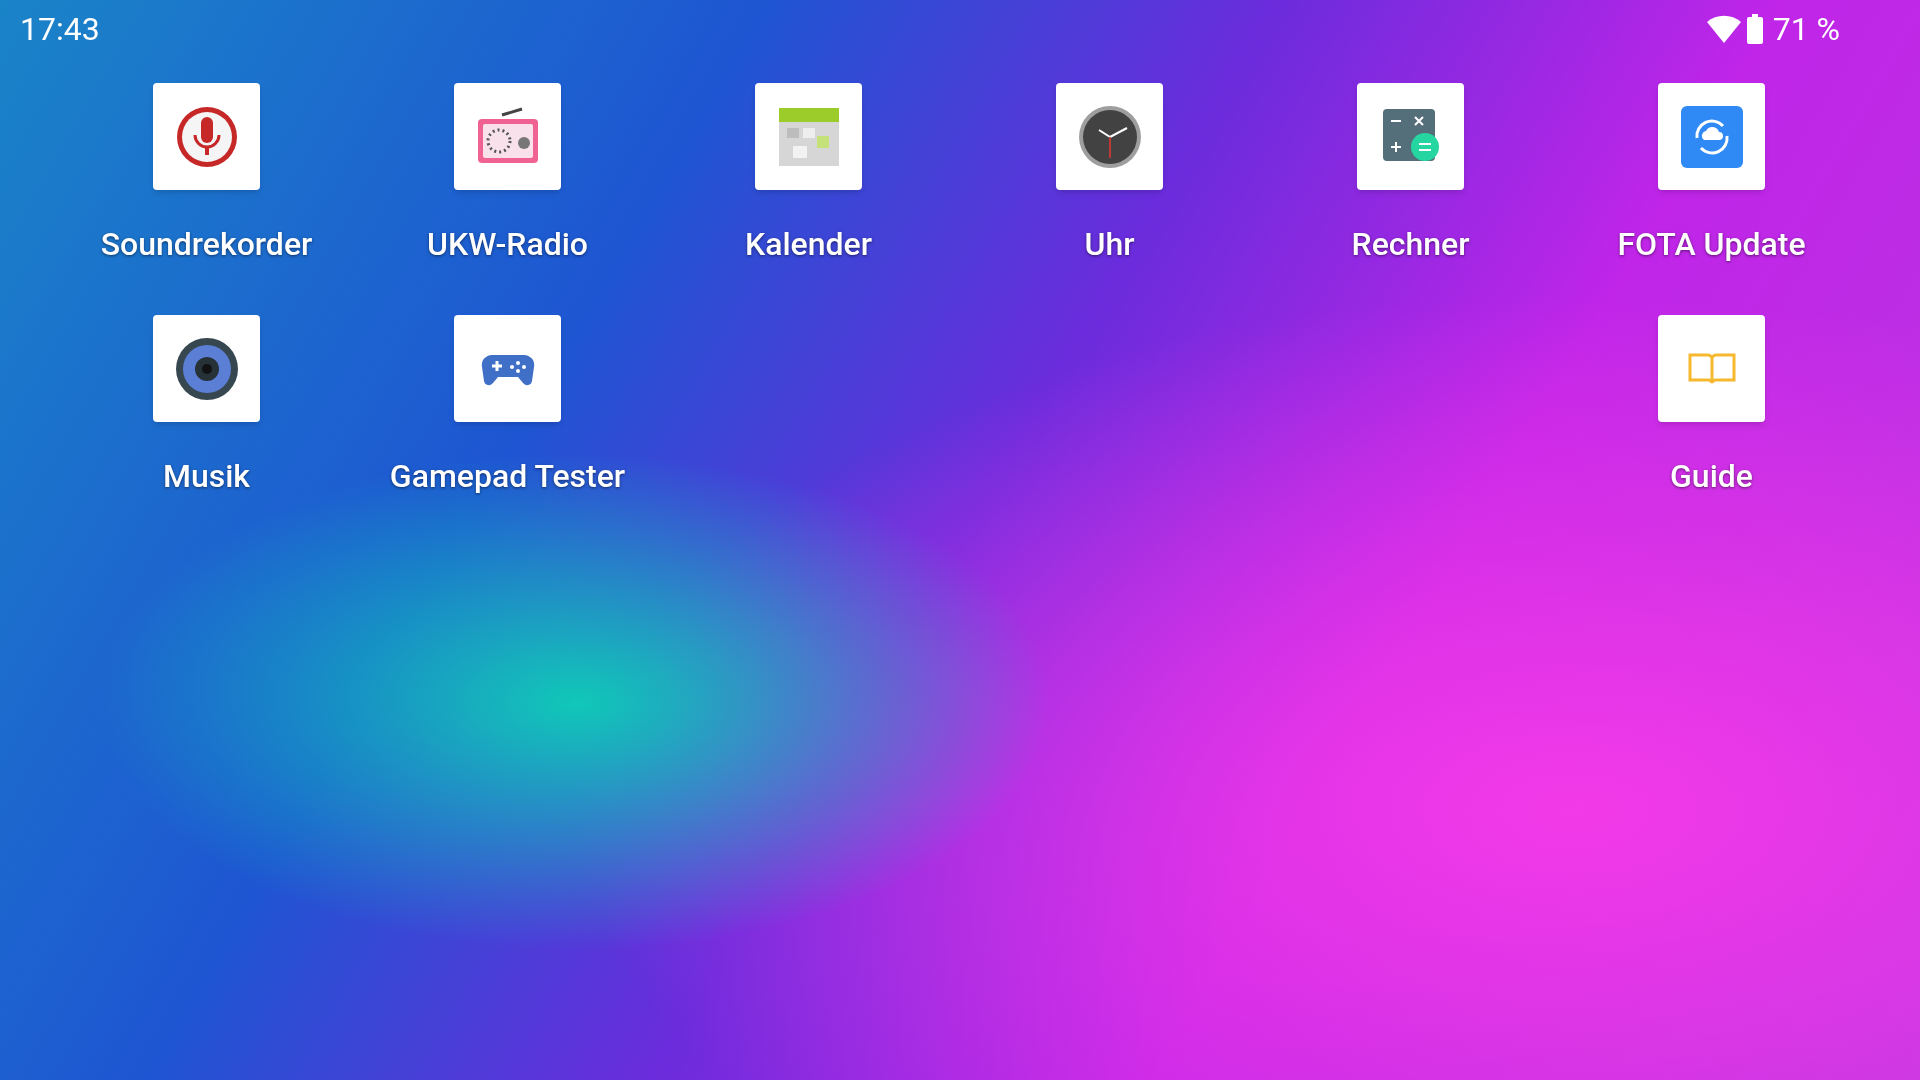 The height and width of the screenshot is (1080, 1920). Describe the element at coordinates (1723, 29) in the screenshot. I see `wifi-icon` at that location.